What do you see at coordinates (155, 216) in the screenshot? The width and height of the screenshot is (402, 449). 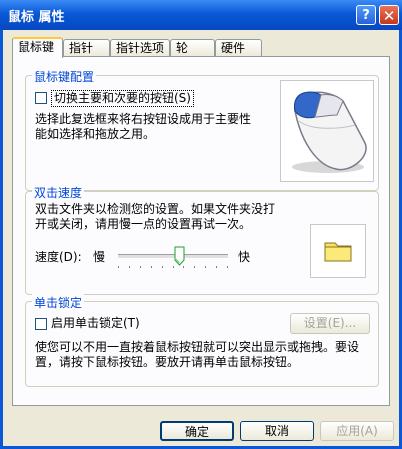 I see `double-click-description: 双击文件夹以检测您的设置。如果文件夹没打开或关闭，请用慢一点的设置再试一次。` at bounding box center [155, 216].